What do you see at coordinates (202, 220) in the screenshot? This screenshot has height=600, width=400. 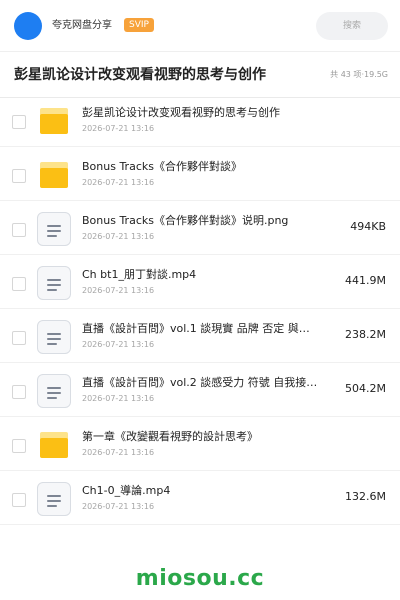 I see `file-name: Bonus Tracks《合作夥伴對談》说明.png` at bounding box center [202, 220].